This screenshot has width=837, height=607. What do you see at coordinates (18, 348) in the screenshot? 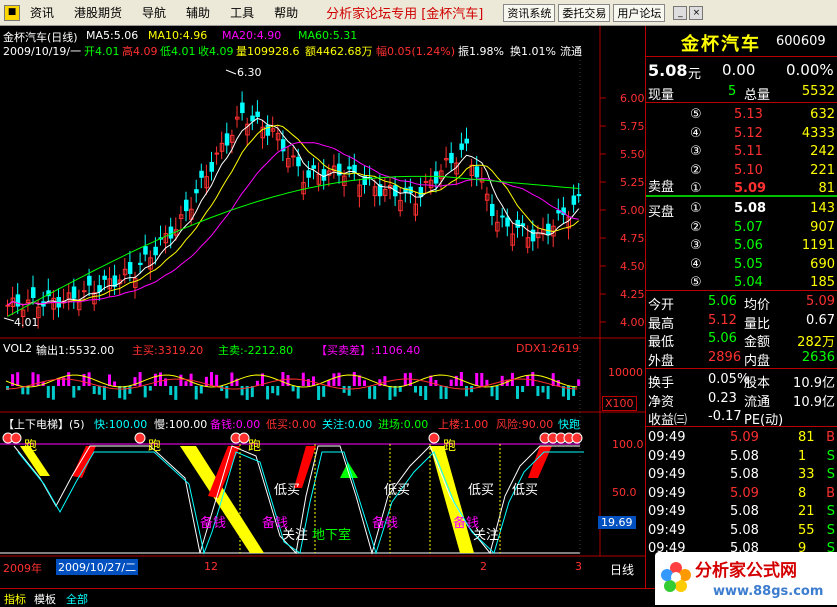
I see `vol-title: VOL2` at bounding box center [18, 348].